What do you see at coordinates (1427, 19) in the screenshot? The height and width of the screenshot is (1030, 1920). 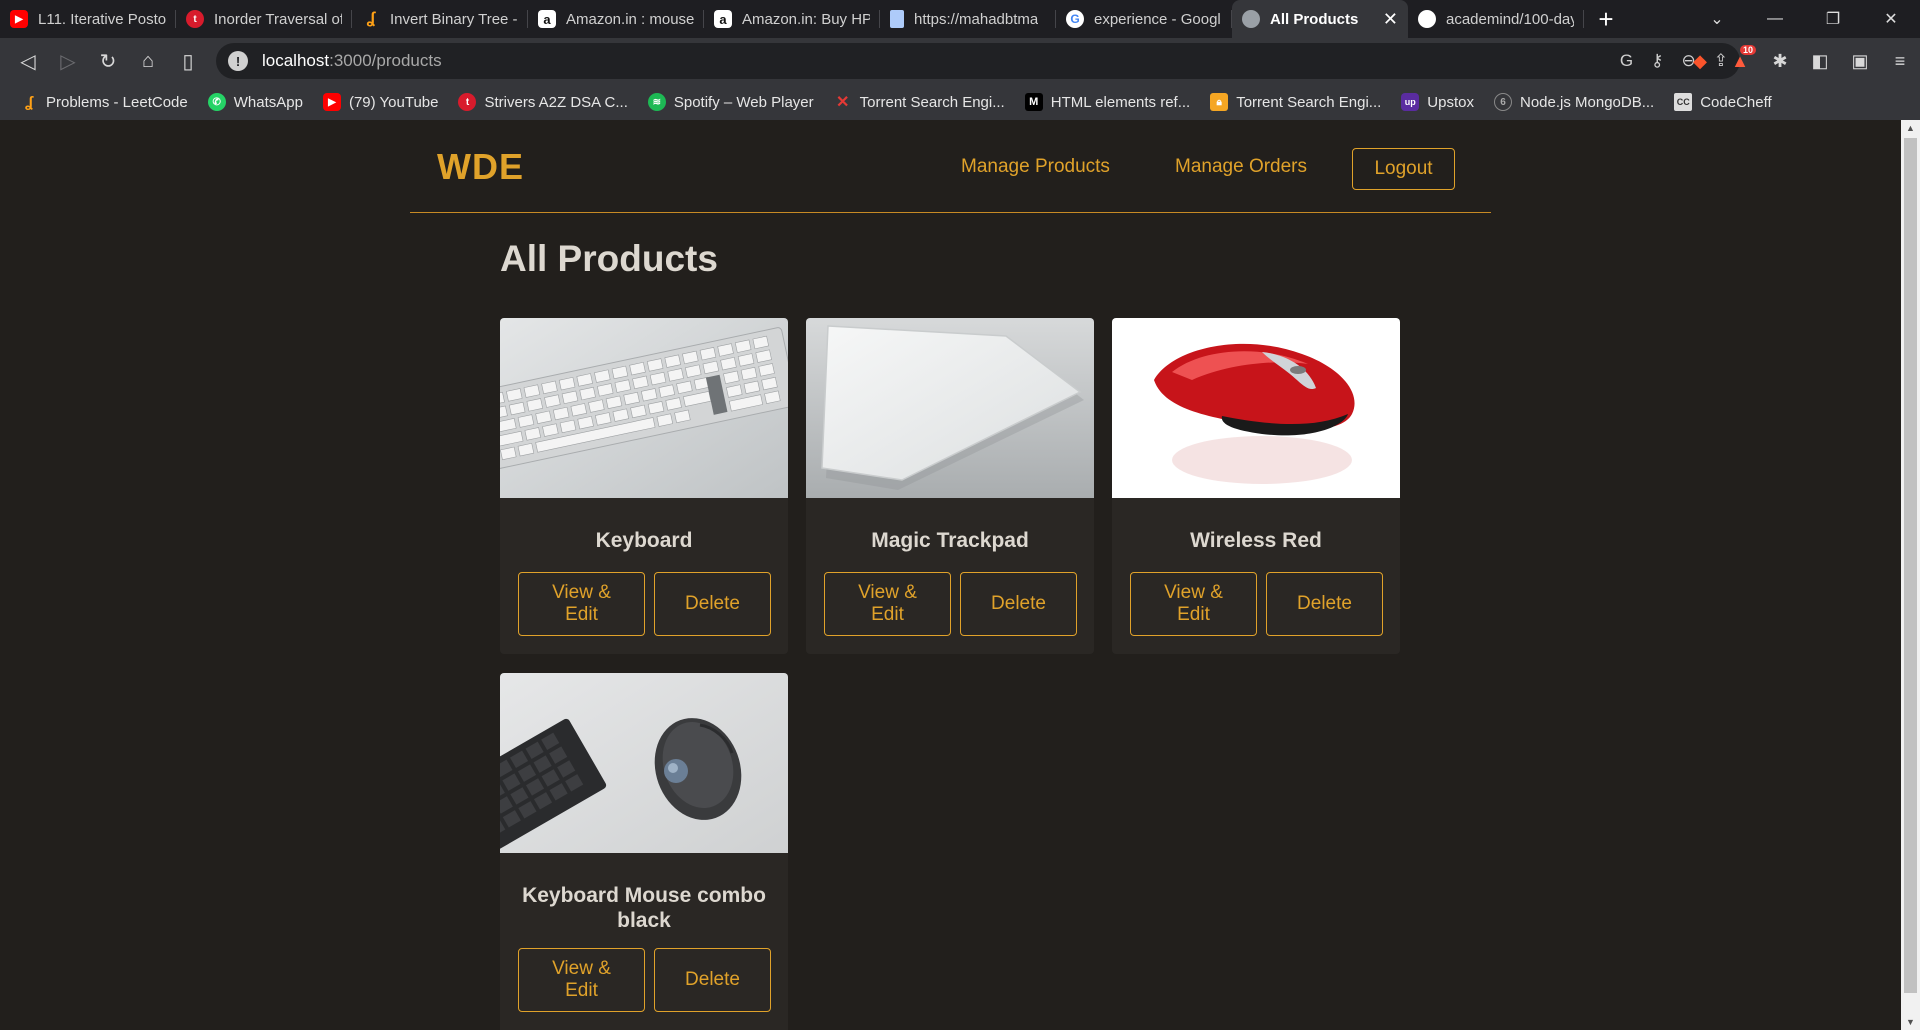 I see `github-icon` at bounding box center [1427, 19].